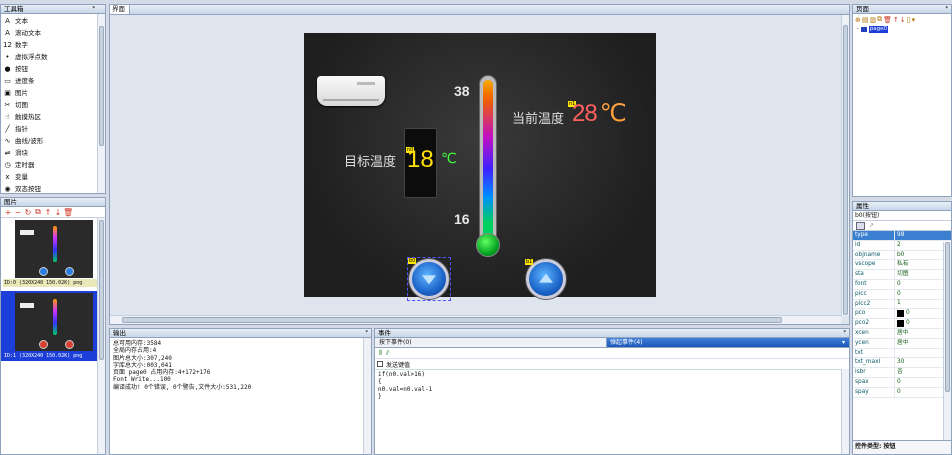 This screenshot has width=952, height=455. Describe the element at coordinates (845, 165) in the screenshot. I see `design-vscrollbar` at that location.